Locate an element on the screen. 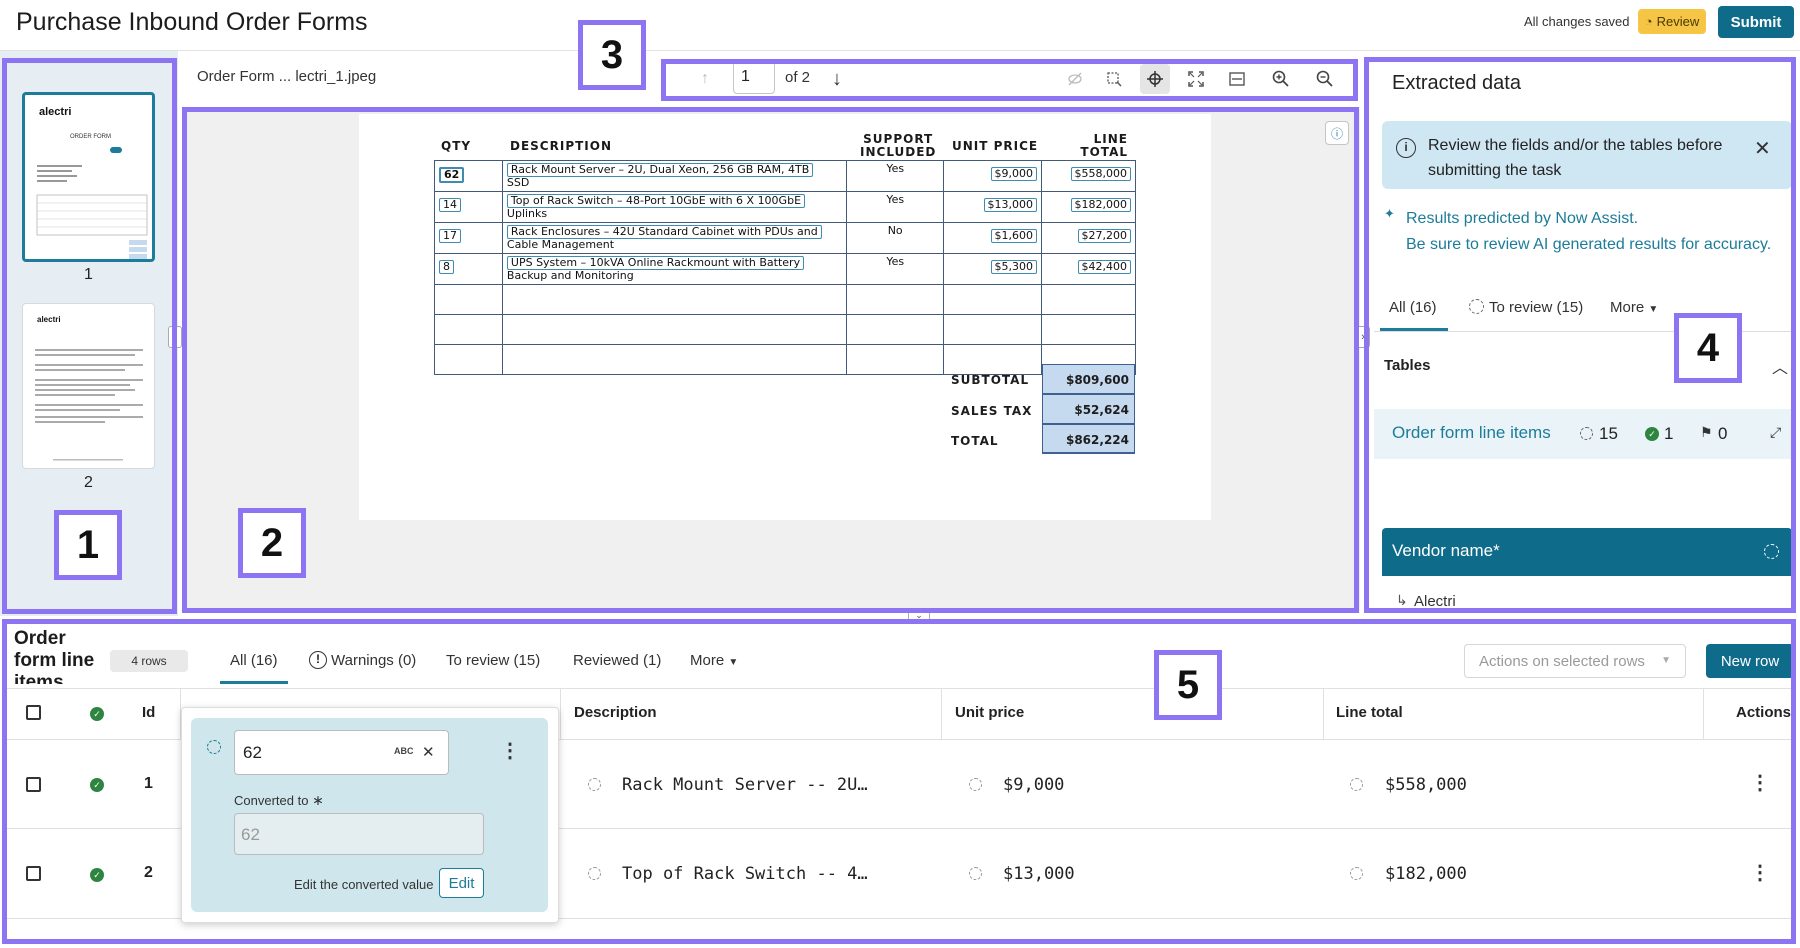  select-all-checkbox is located at coordinates (33, 712).